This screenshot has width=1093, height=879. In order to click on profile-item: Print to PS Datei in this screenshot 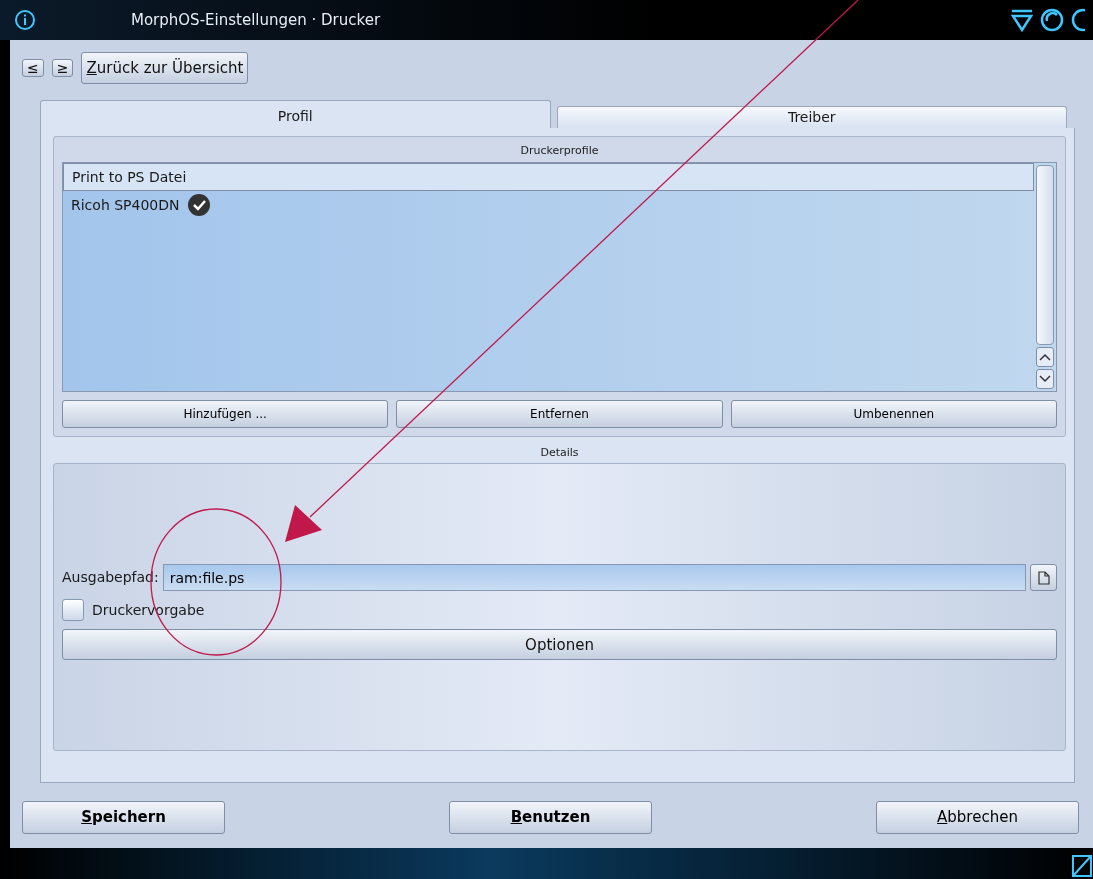, I will do `click(548, 176)`.